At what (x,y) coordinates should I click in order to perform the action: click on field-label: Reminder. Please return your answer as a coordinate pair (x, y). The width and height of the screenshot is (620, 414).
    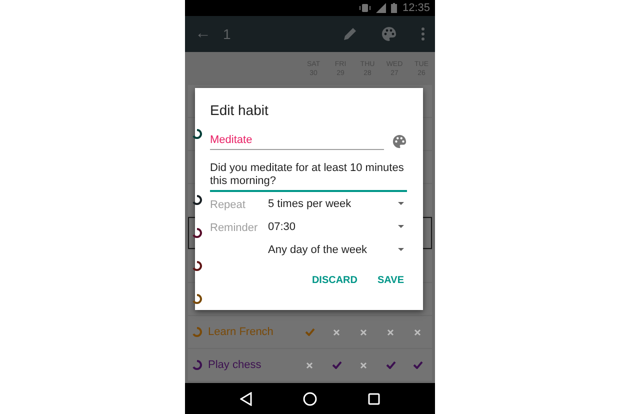
    Looking at the image, I should click on (234, 228).